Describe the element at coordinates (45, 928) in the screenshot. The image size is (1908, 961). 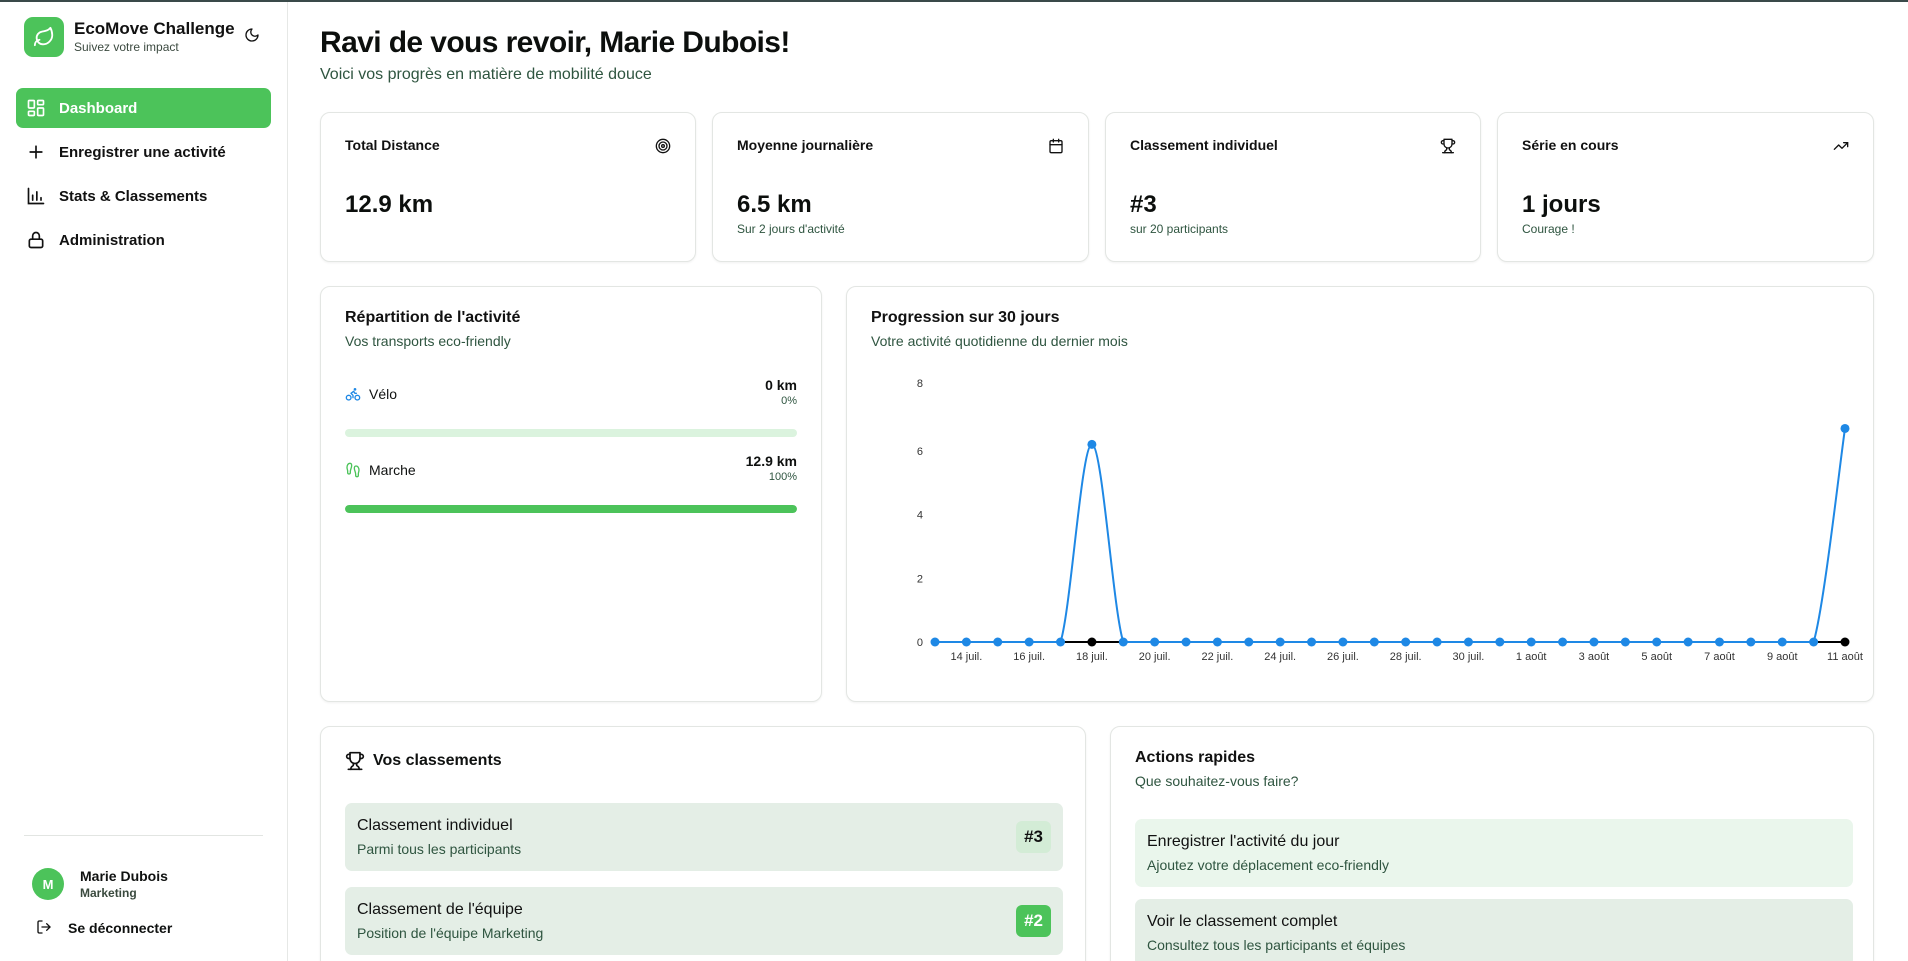
I see `logout-icon` at that location.